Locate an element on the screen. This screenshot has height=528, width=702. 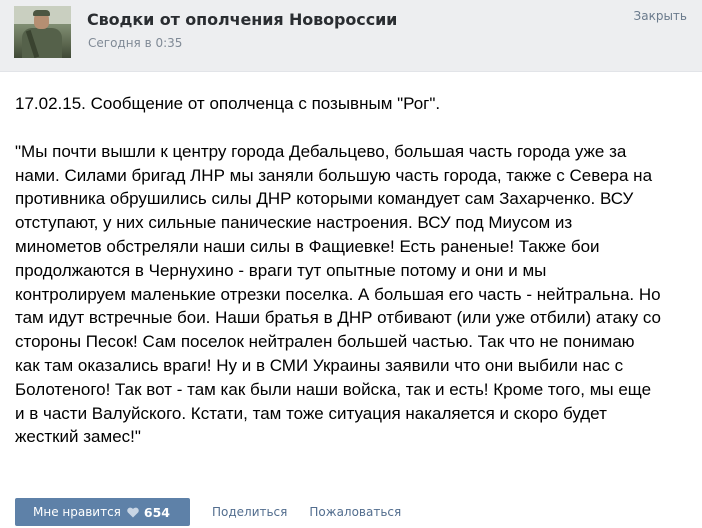
like-button: Мне нравится 654 is located at coordinates (102, 512).